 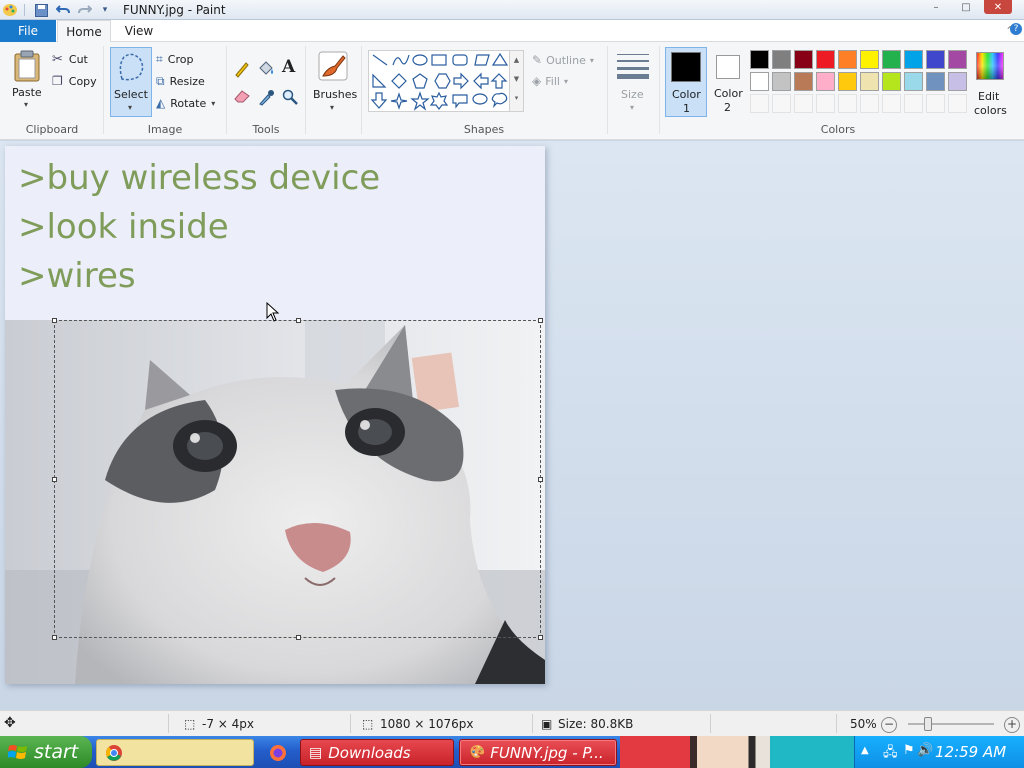 I want to click on tab-home: Home, so click(x=84, y=31).